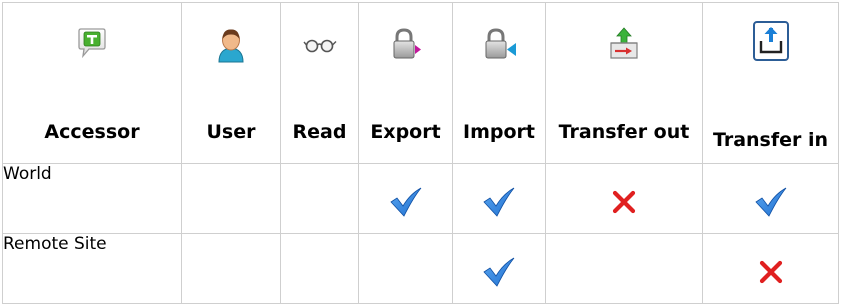  What do you see at coordinates (405, 83) in the screenshot?
I see `header-export: Export` at bounding box center [405, 83].